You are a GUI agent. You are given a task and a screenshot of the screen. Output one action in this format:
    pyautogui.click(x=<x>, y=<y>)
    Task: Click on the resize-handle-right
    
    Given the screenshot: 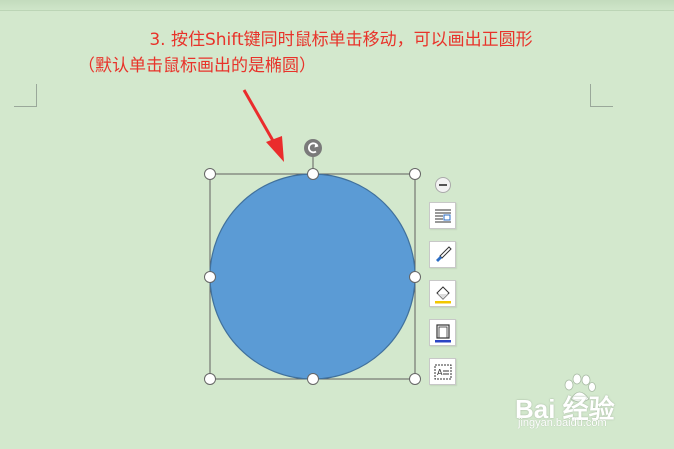 What is the action you would take?
    pyautogui.click(x=415, y=277)
    